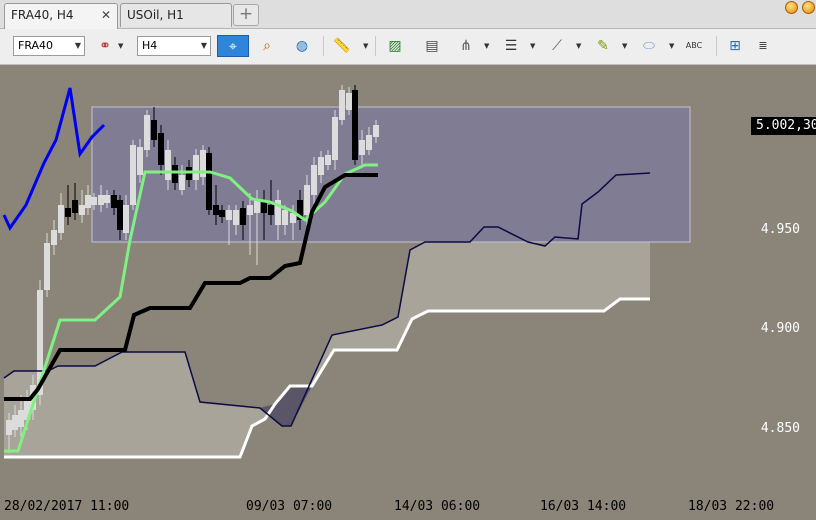 This screenshot has width=816, height=520. What do you see at coordinates (42, 15) in the screenshot?
I see `tab-label: FRA40, H4` at bounding box center [42, 15].